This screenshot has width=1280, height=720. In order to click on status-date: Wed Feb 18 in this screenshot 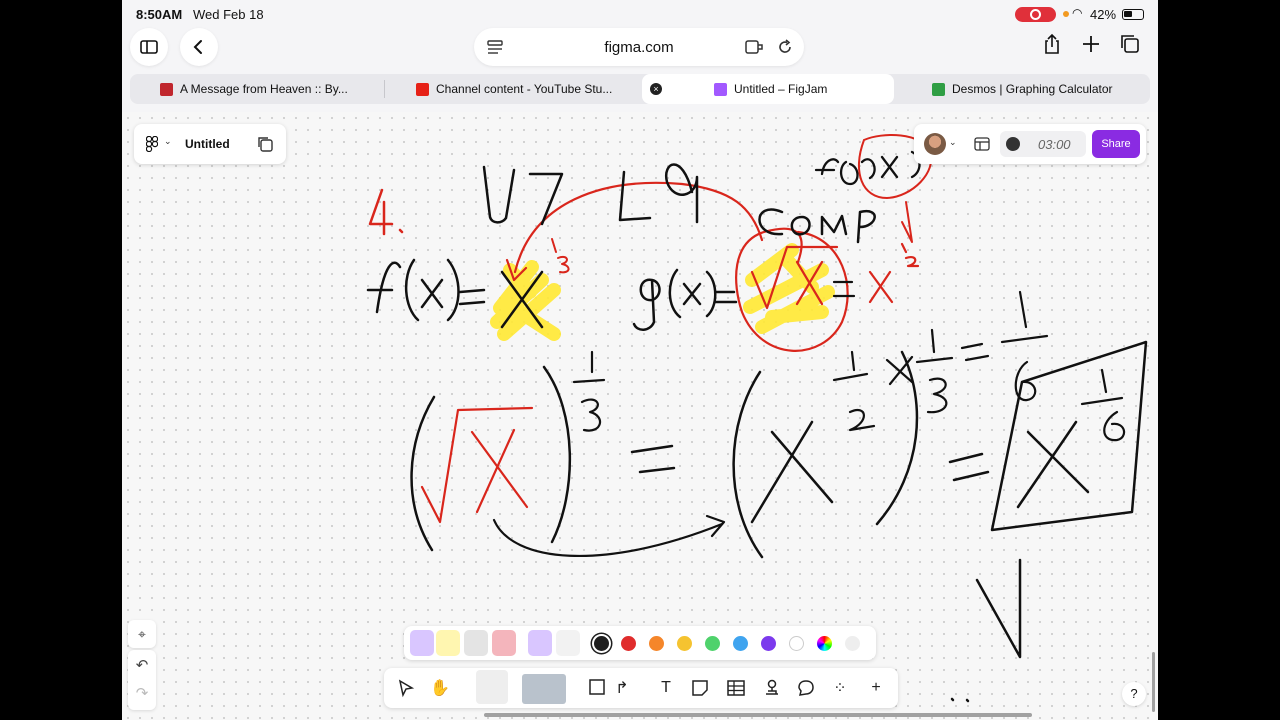, I will do `click(228, 14)`.